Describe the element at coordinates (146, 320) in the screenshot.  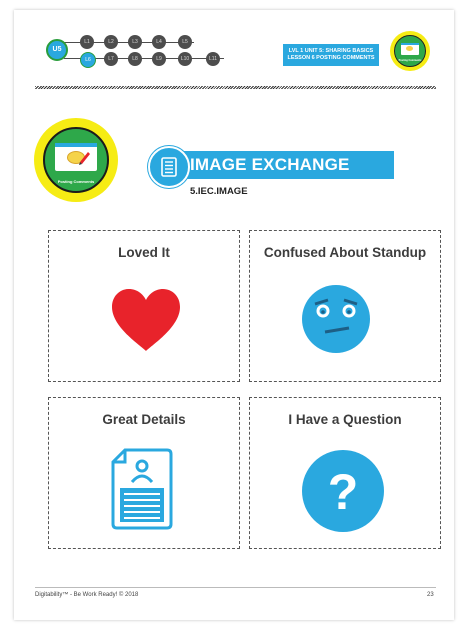
I see `heart-icon` at that location.